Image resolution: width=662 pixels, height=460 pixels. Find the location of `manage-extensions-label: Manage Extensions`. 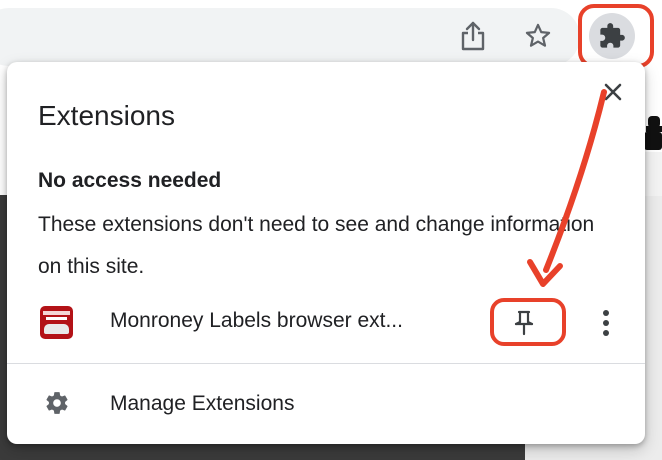

manage-extensions-label: Manage Extensions is located at coordinates (202, 403).